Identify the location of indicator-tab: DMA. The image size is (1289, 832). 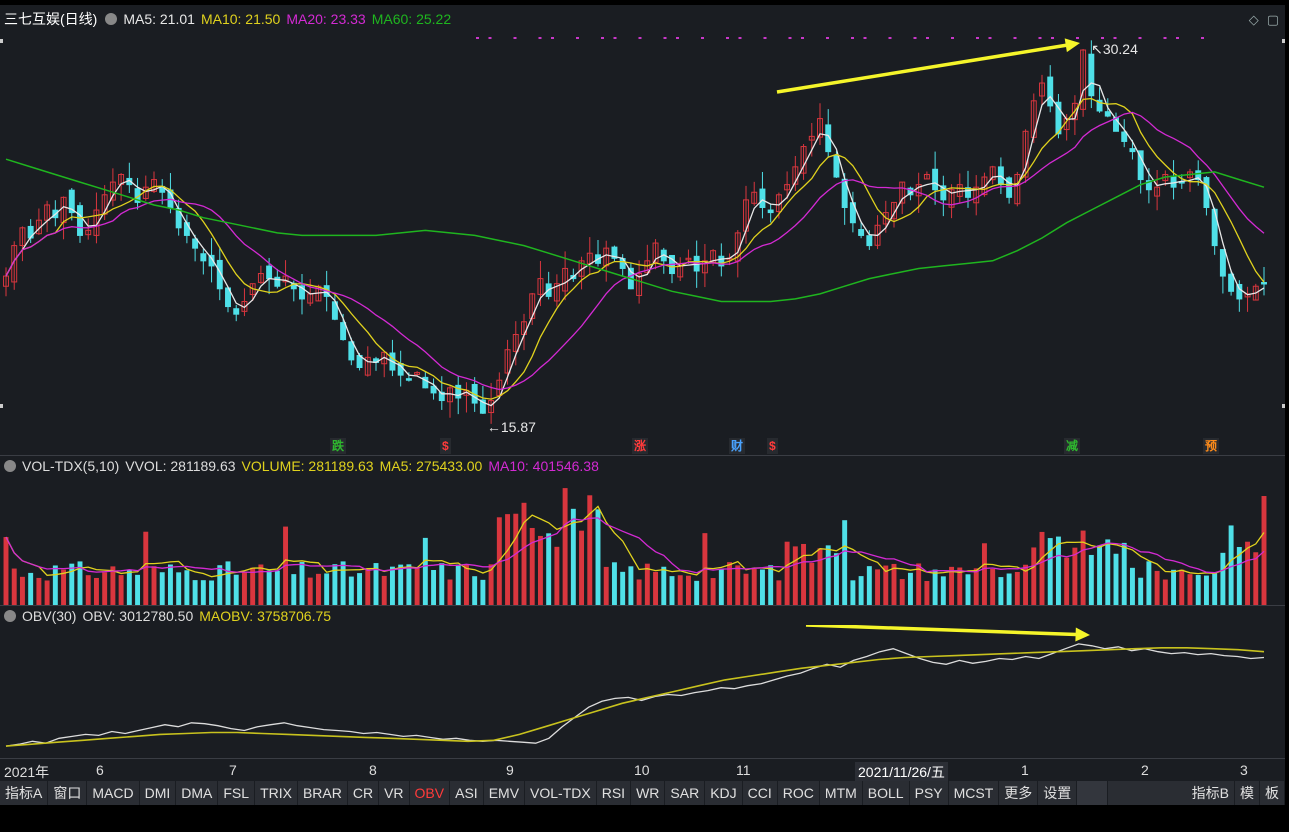
(197, 793).